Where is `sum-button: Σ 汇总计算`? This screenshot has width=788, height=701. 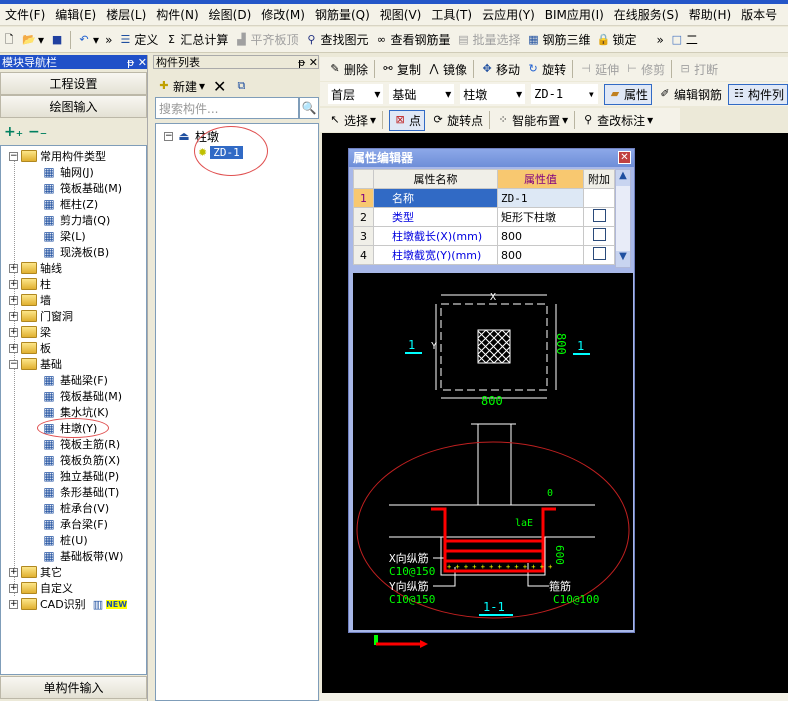 sum-button: Σ 汇总计算 is located at coordinates (196, 39).